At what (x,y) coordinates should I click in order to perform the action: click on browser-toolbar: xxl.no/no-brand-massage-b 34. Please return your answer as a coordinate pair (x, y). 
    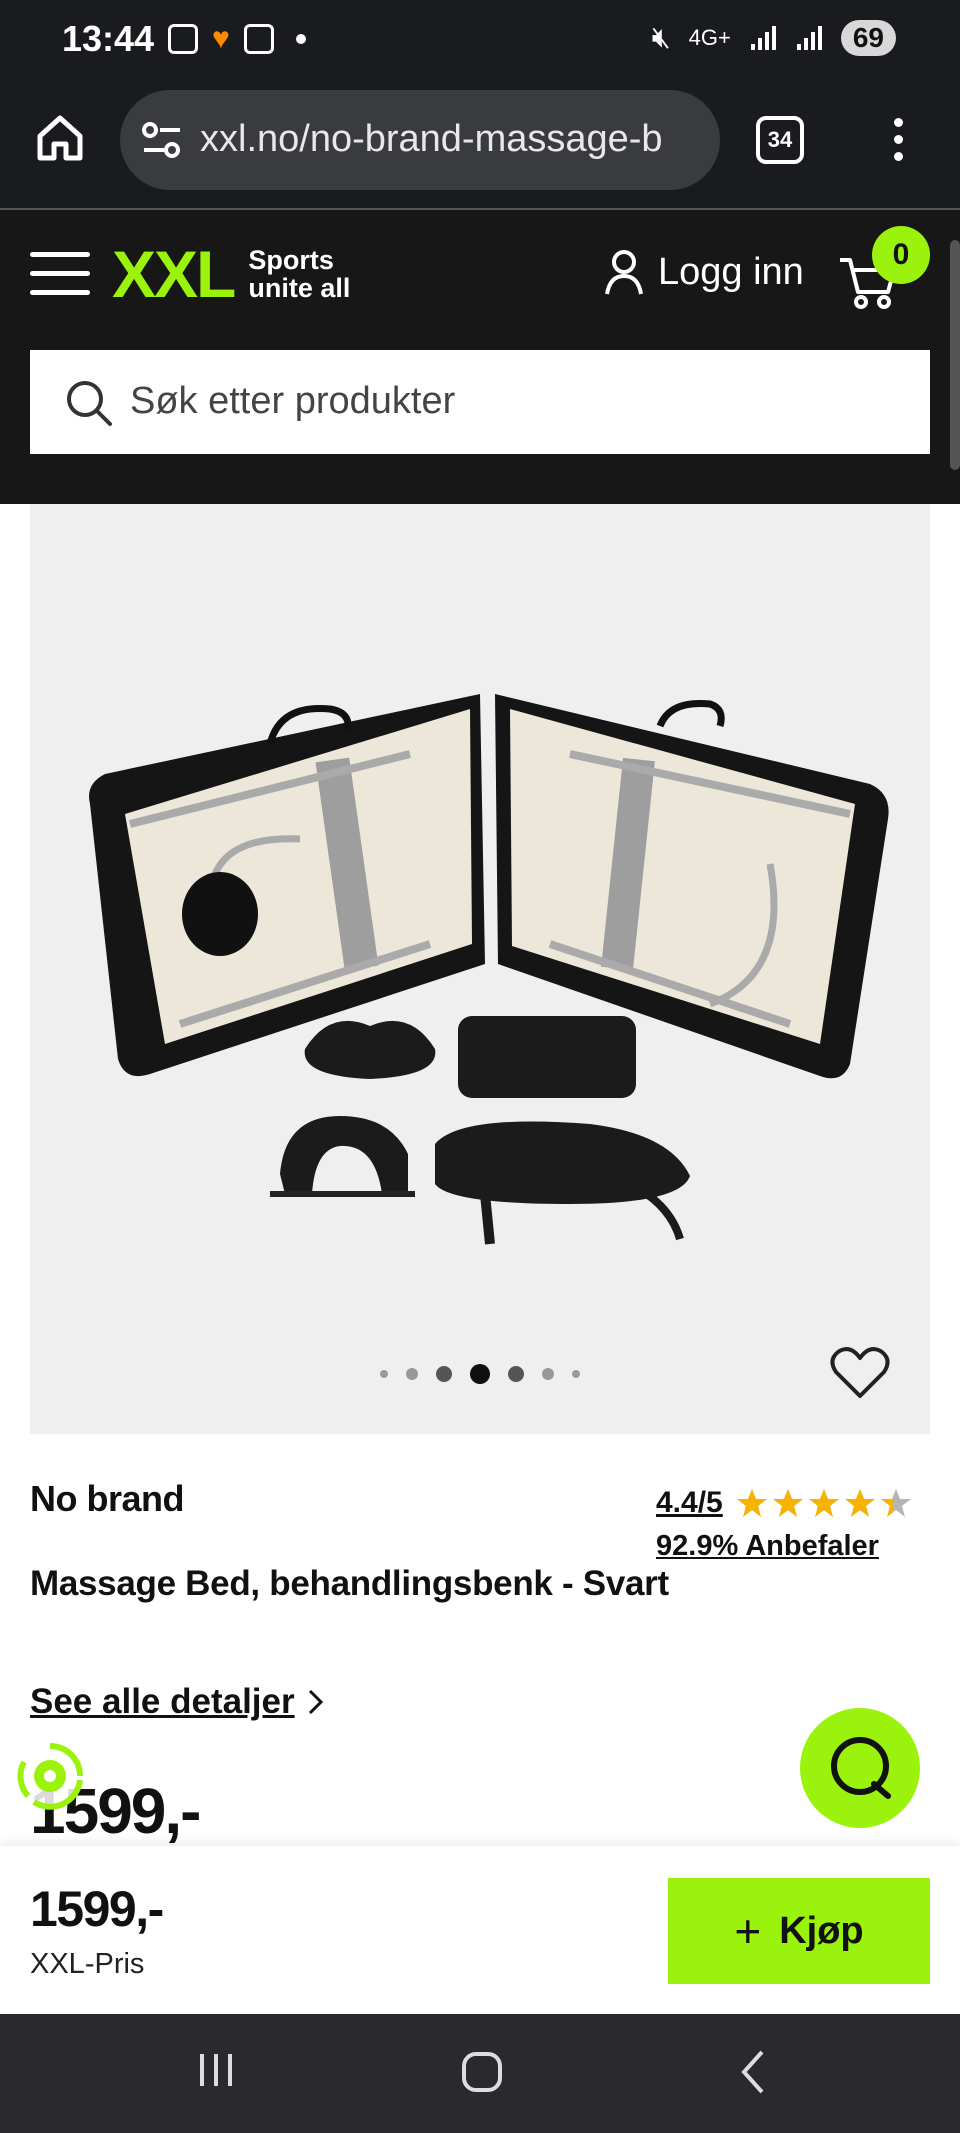
    Looking at the image, I should click on (480, 147).